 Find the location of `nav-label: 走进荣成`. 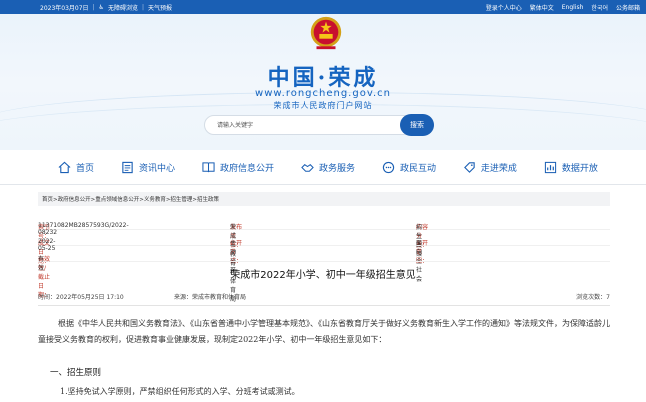

nav-label: 走进荣成 is located at coordinates (498, 168).